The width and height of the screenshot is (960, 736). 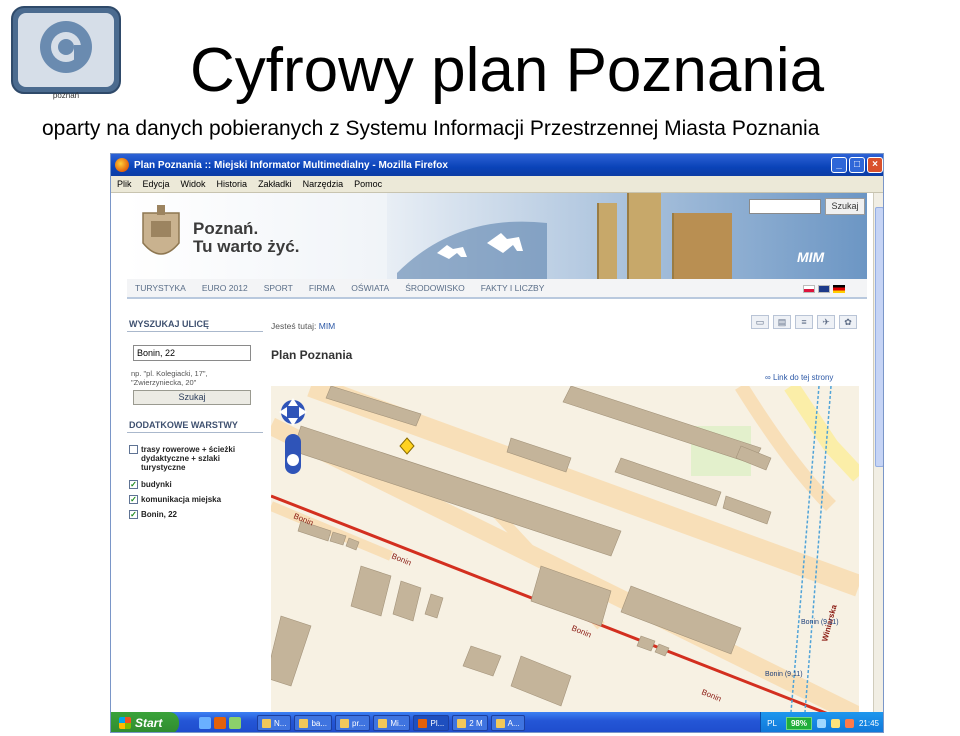 What do you see at coordinates (312, 355) in the screenshot?
I see `page-title: Plan Poznania` at bounding box center [312, 355].